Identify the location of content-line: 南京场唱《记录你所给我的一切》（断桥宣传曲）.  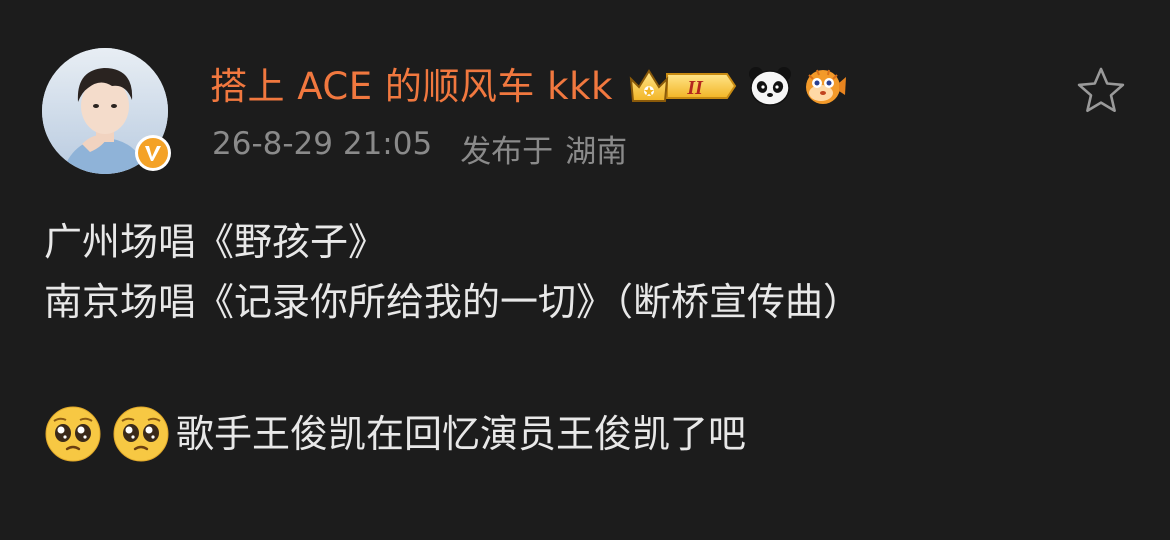
(453, 302).